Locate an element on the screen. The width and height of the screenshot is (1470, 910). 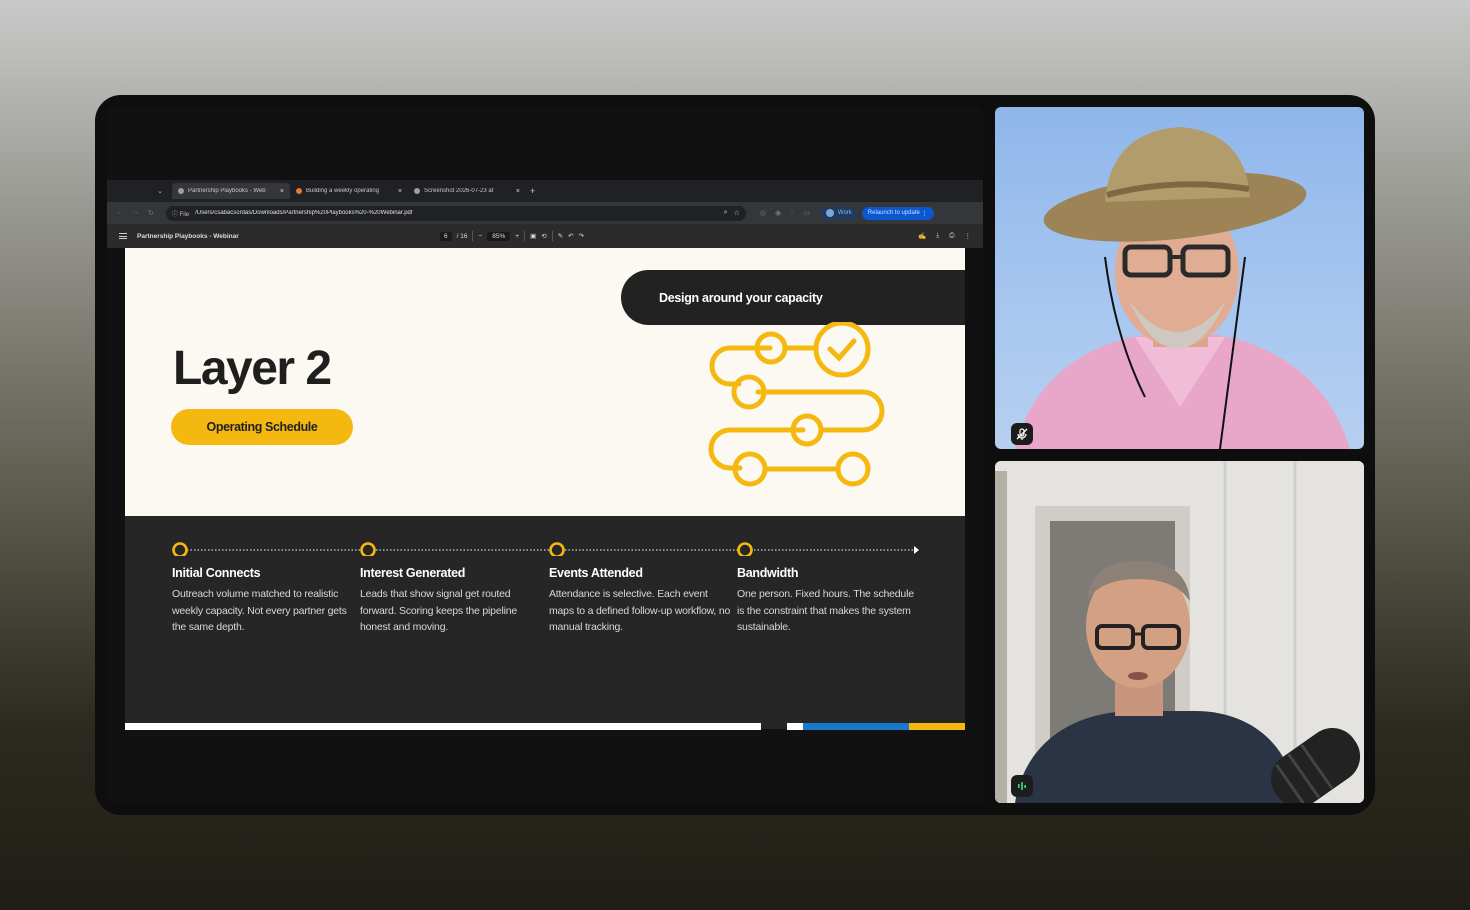
rotate-icon: ⟲ is located at coordinates (543, 236).